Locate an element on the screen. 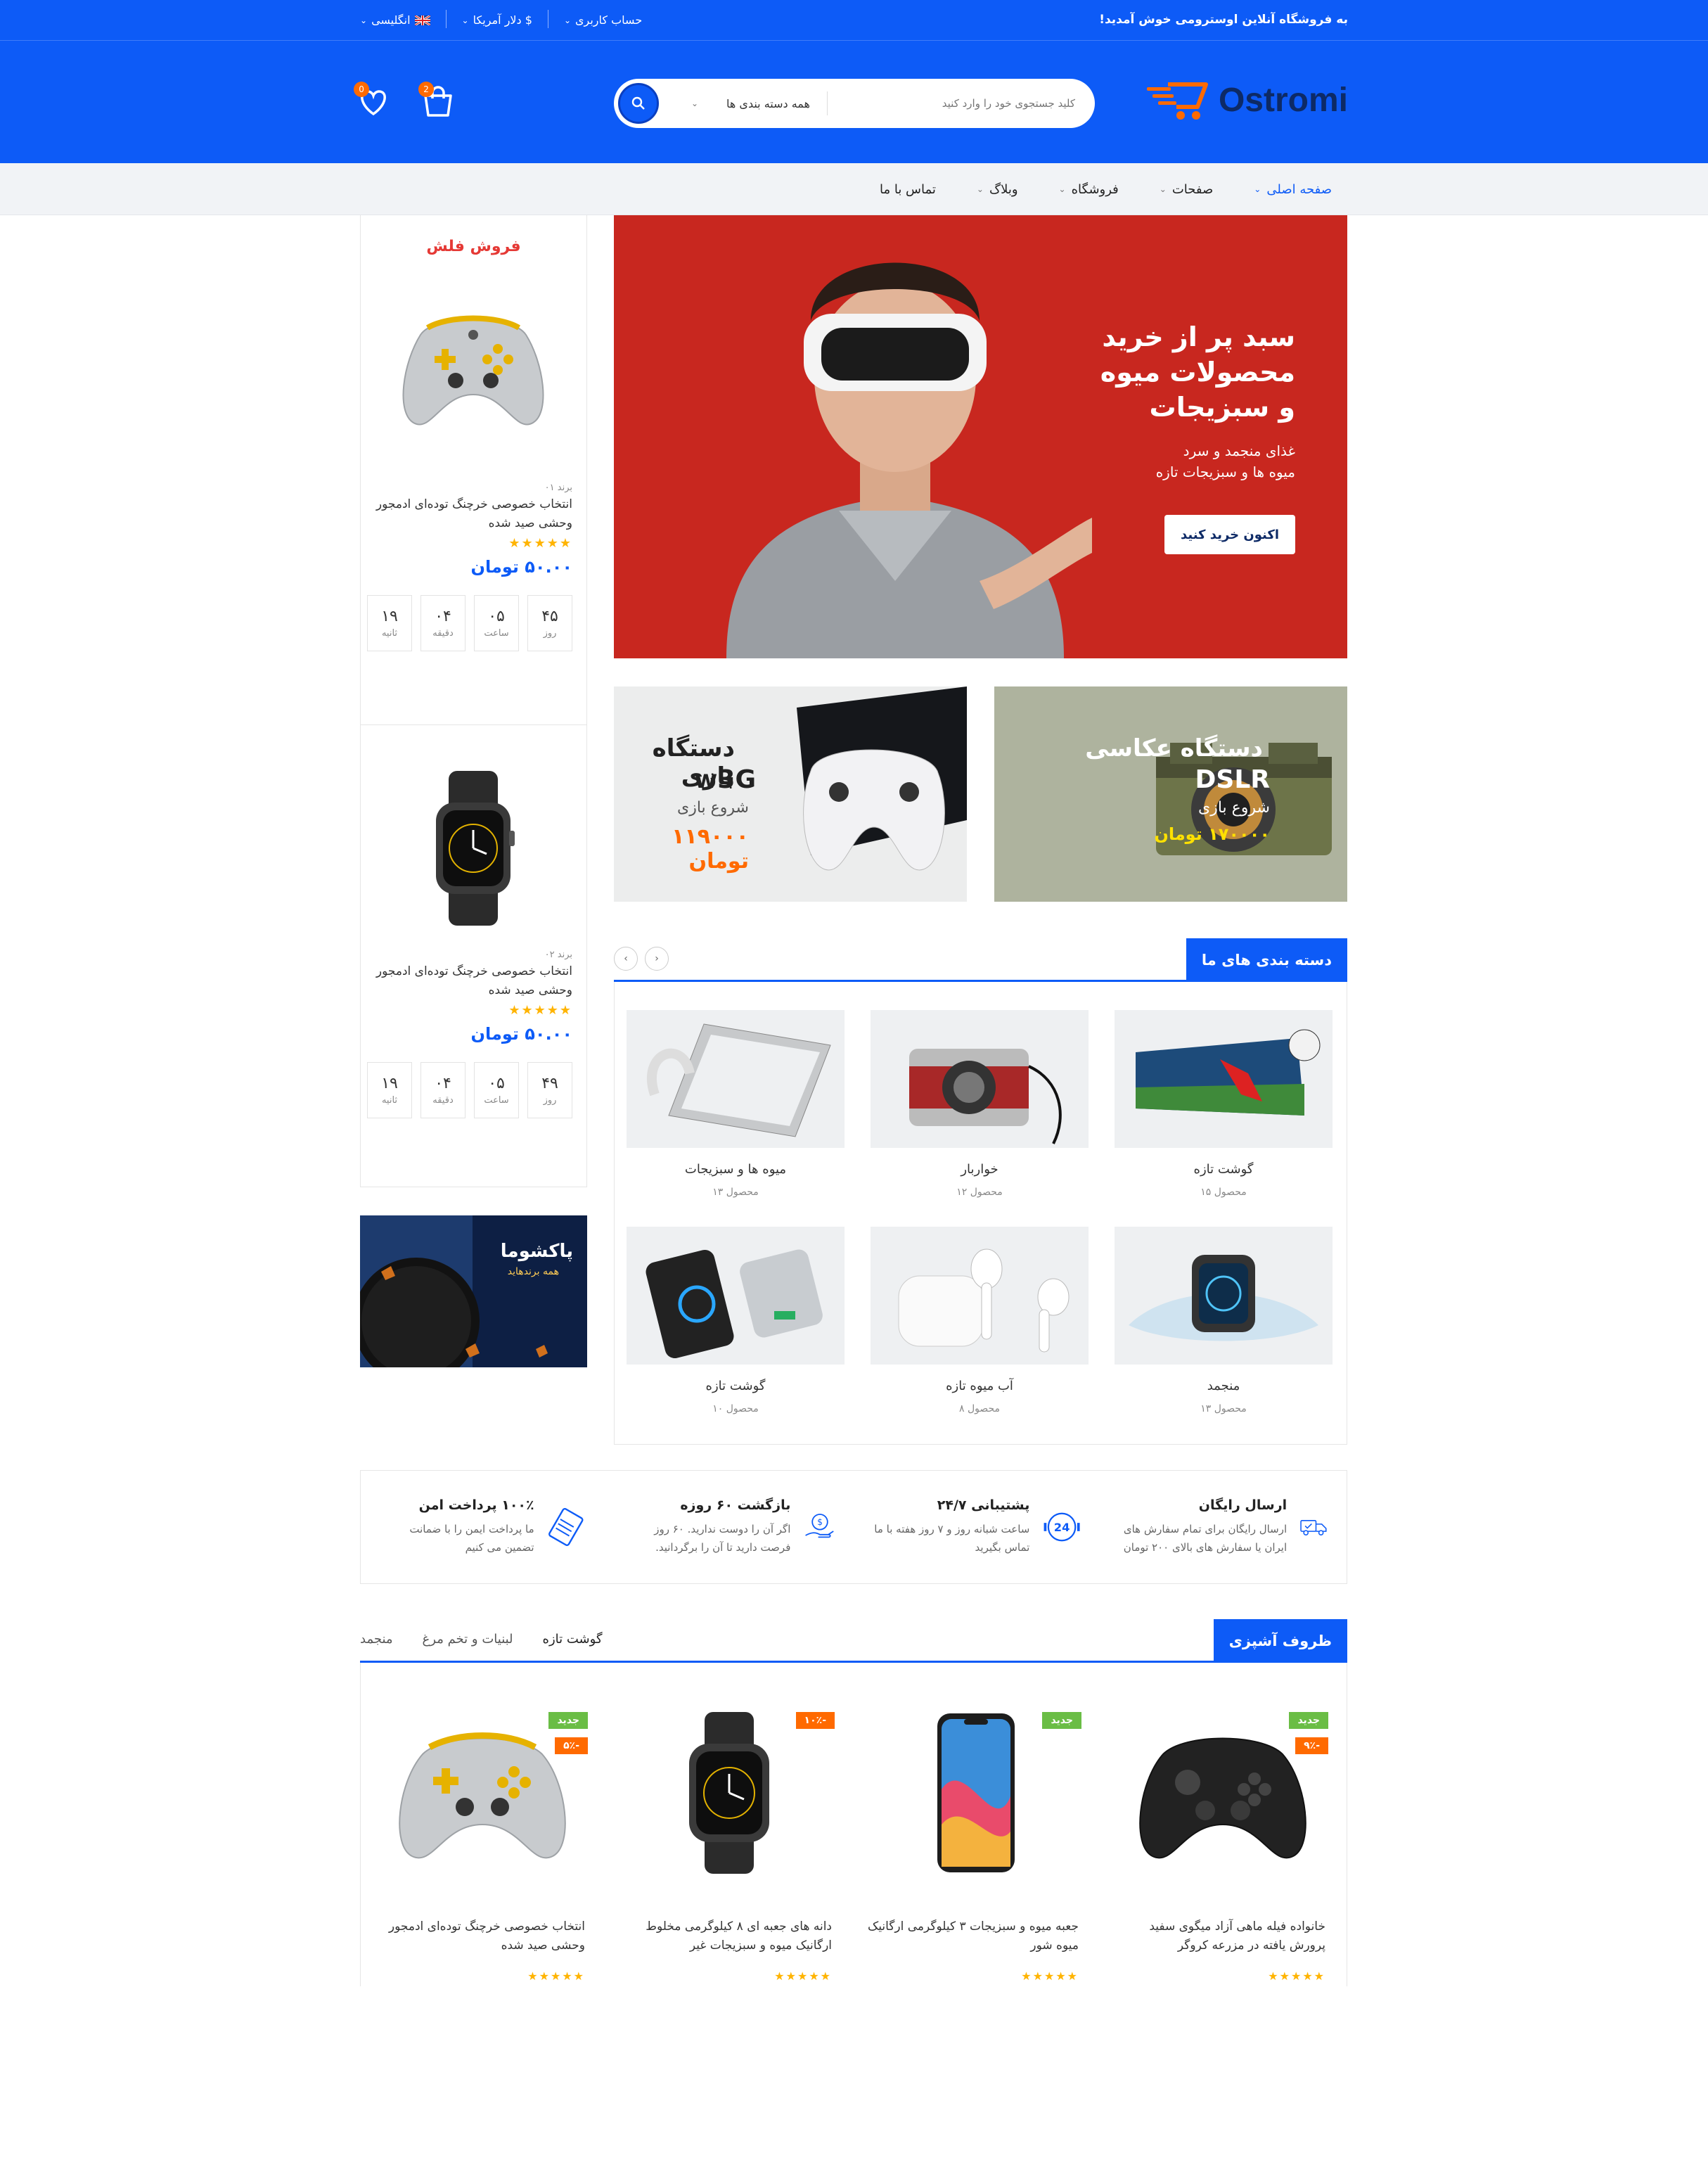 This screenshot has height=2172, width=1708. category-image is located at coordinates (1224, 1079).